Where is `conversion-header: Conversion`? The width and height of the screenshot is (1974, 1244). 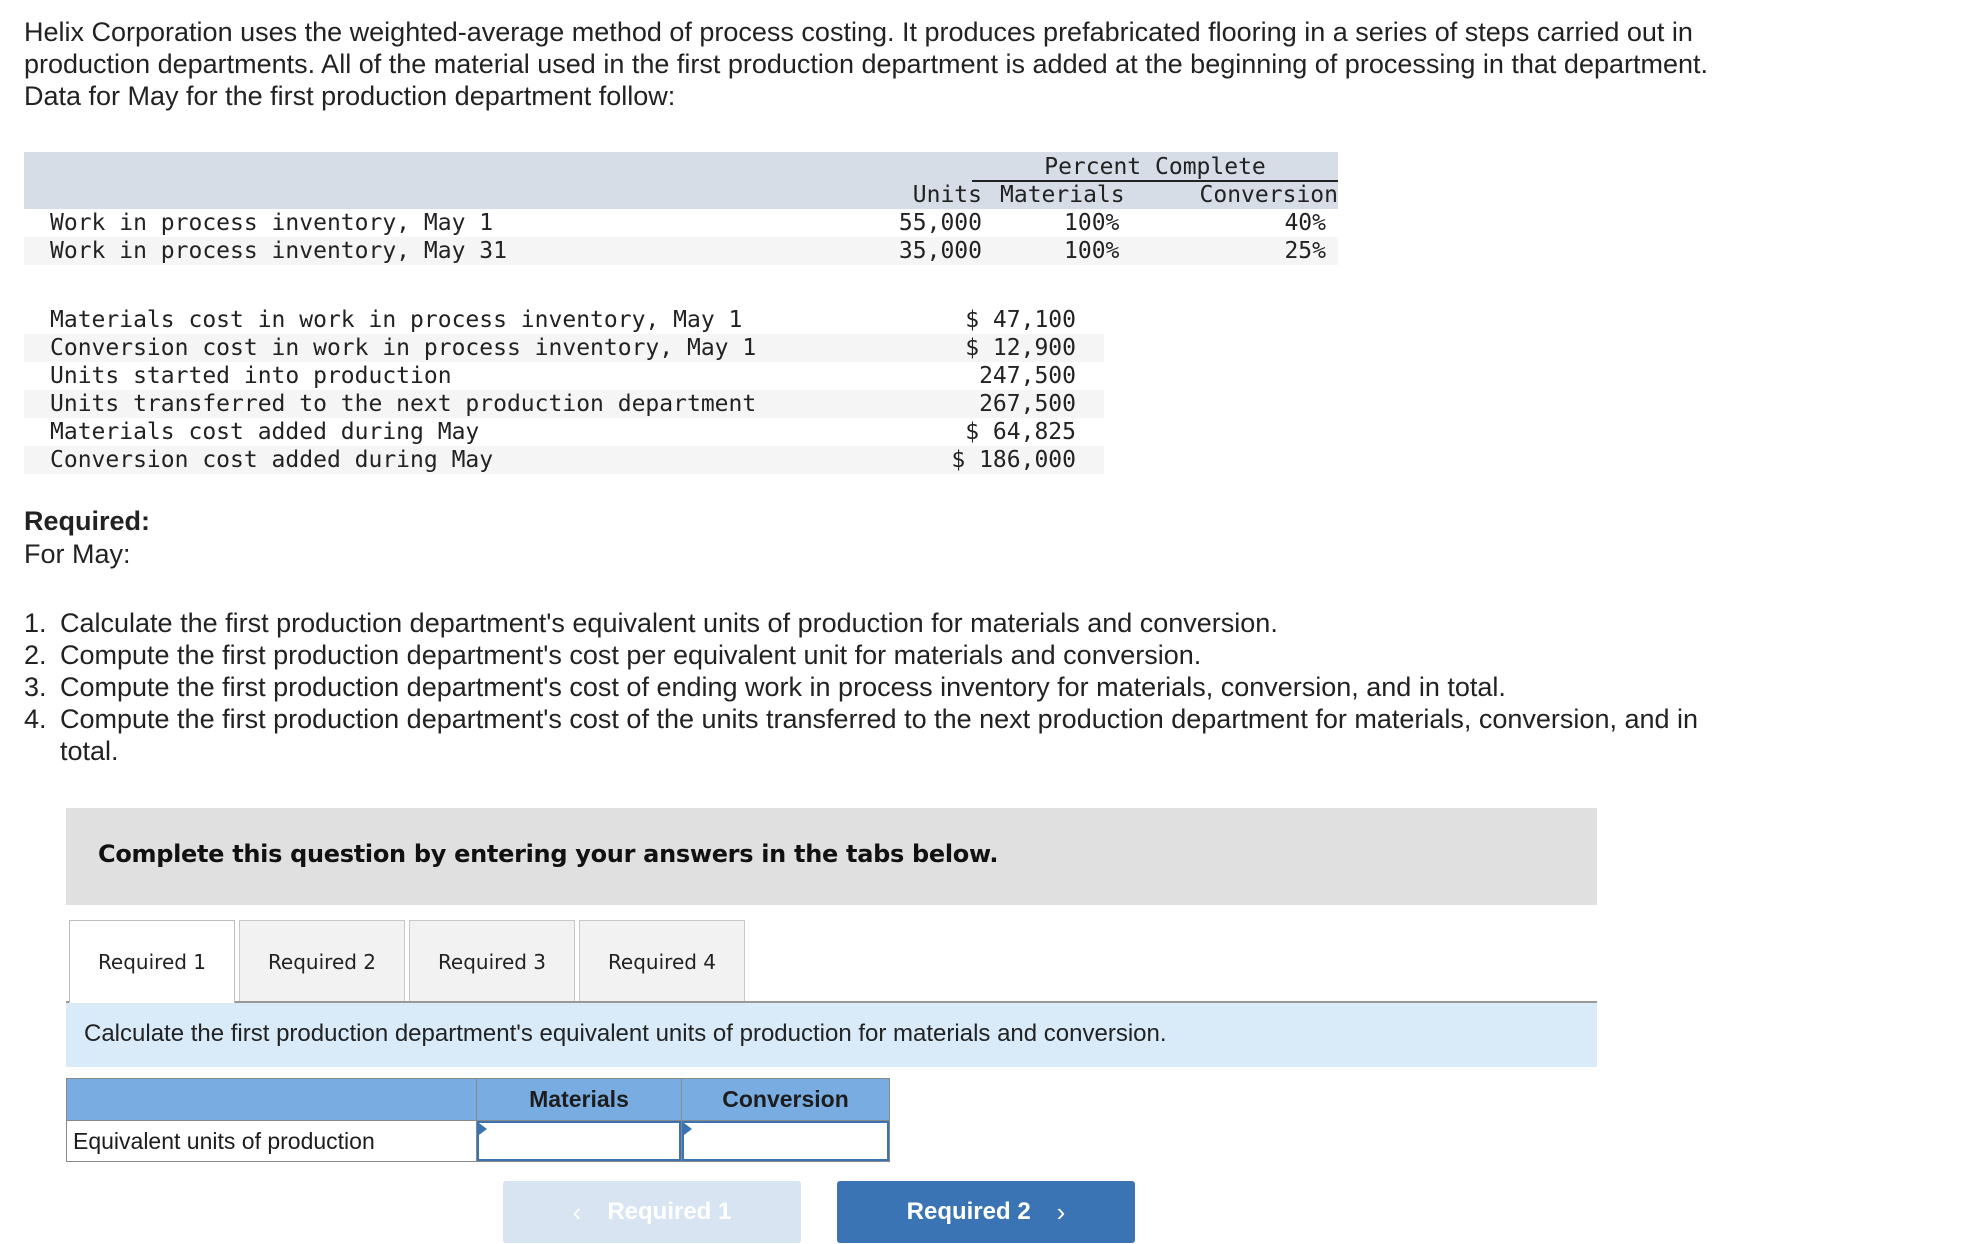 conversion-header: Conversion is located at coordinates (1268, 195).